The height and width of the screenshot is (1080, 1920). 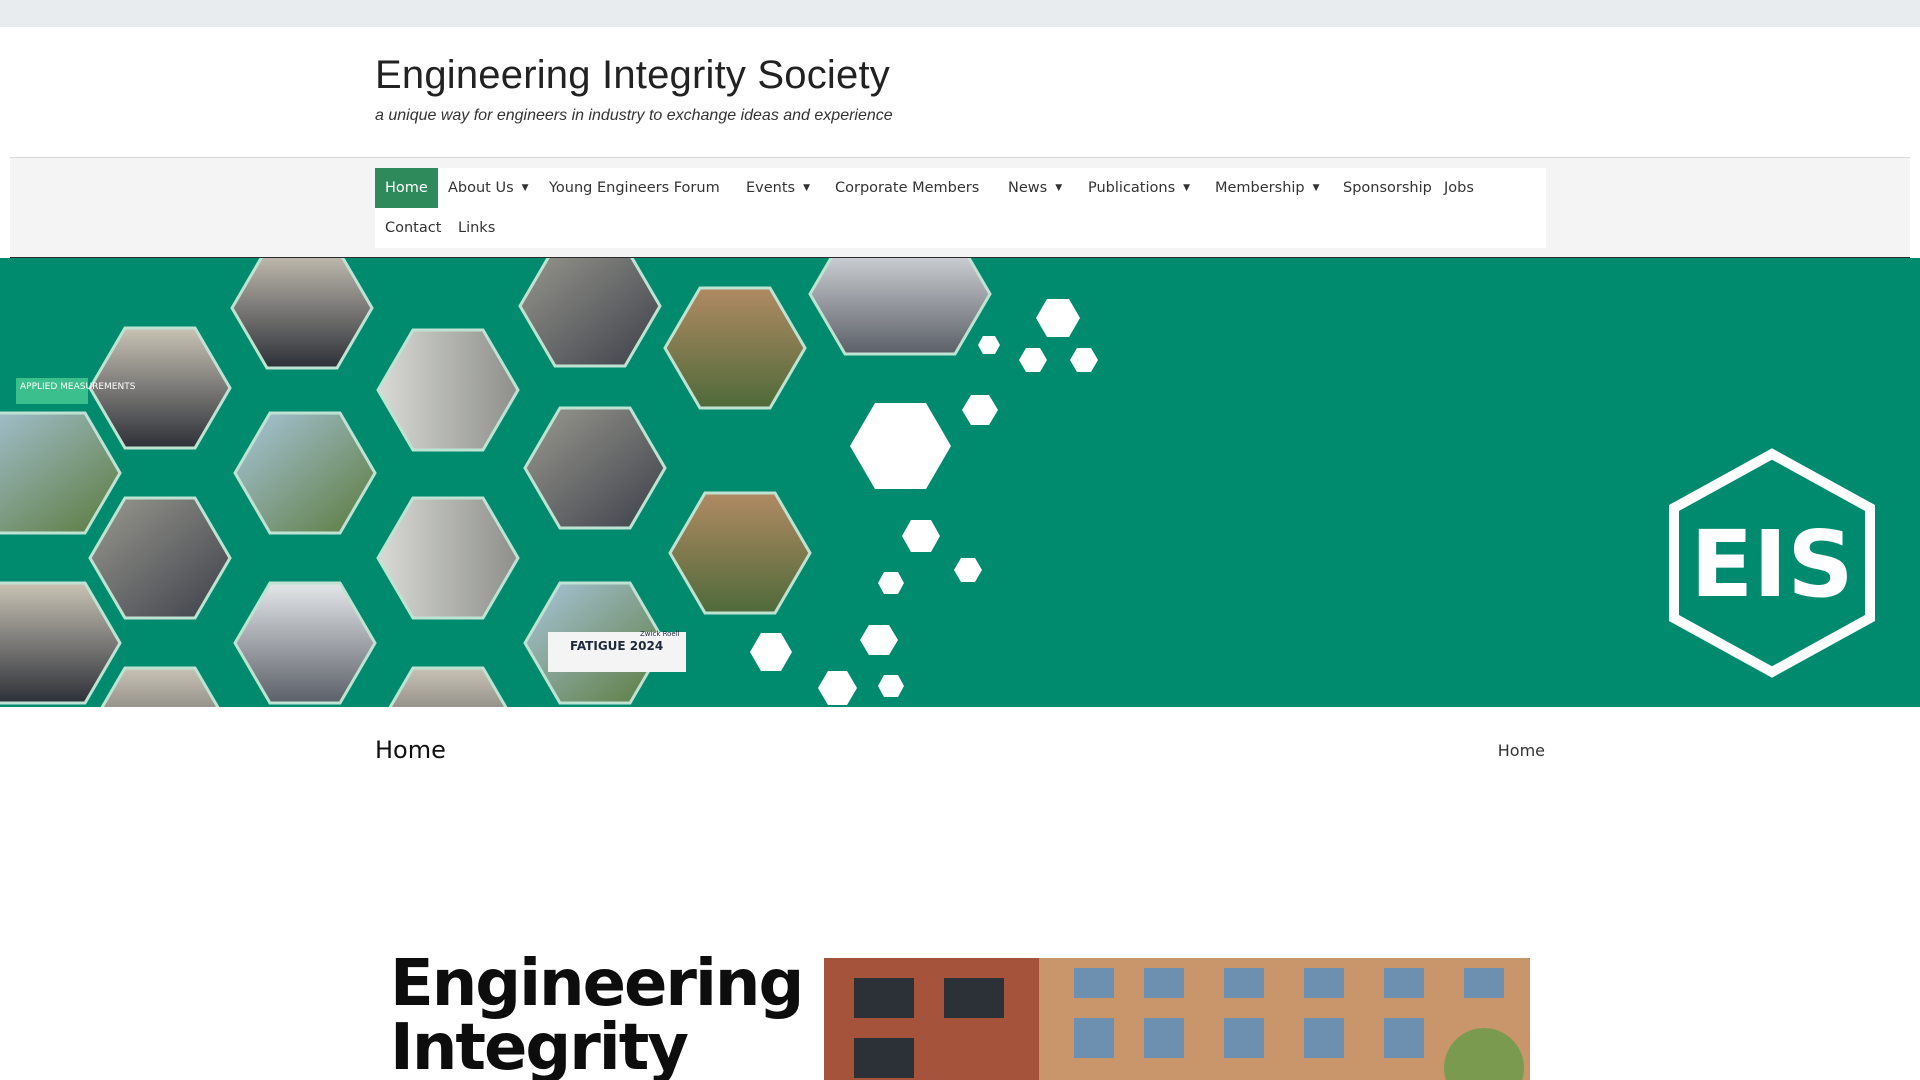 I want to click on nav-item-corporate-members: Corporate Members, so click(x=907, y=188).